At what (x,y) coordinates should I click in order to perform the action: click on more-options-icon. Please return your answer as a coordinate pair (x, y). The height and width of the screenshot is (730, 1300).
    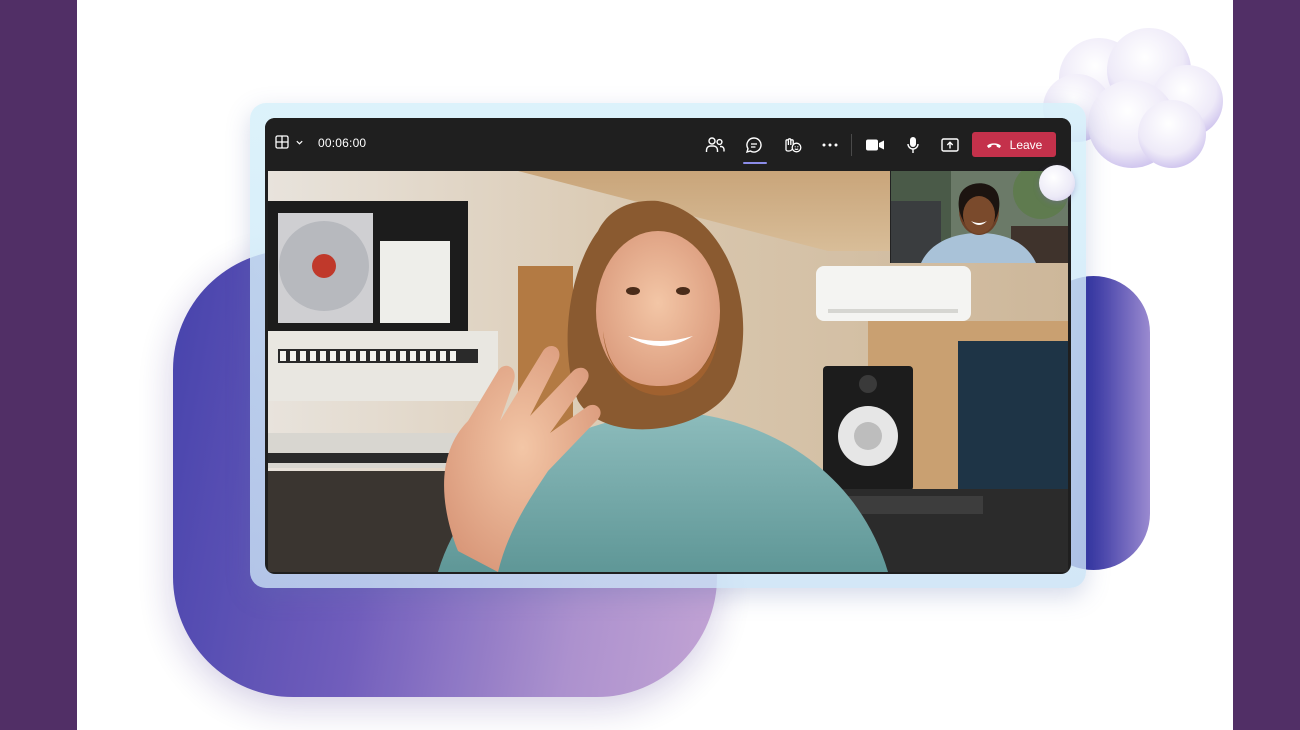
    Looking at the image, I should click on (830, 145).